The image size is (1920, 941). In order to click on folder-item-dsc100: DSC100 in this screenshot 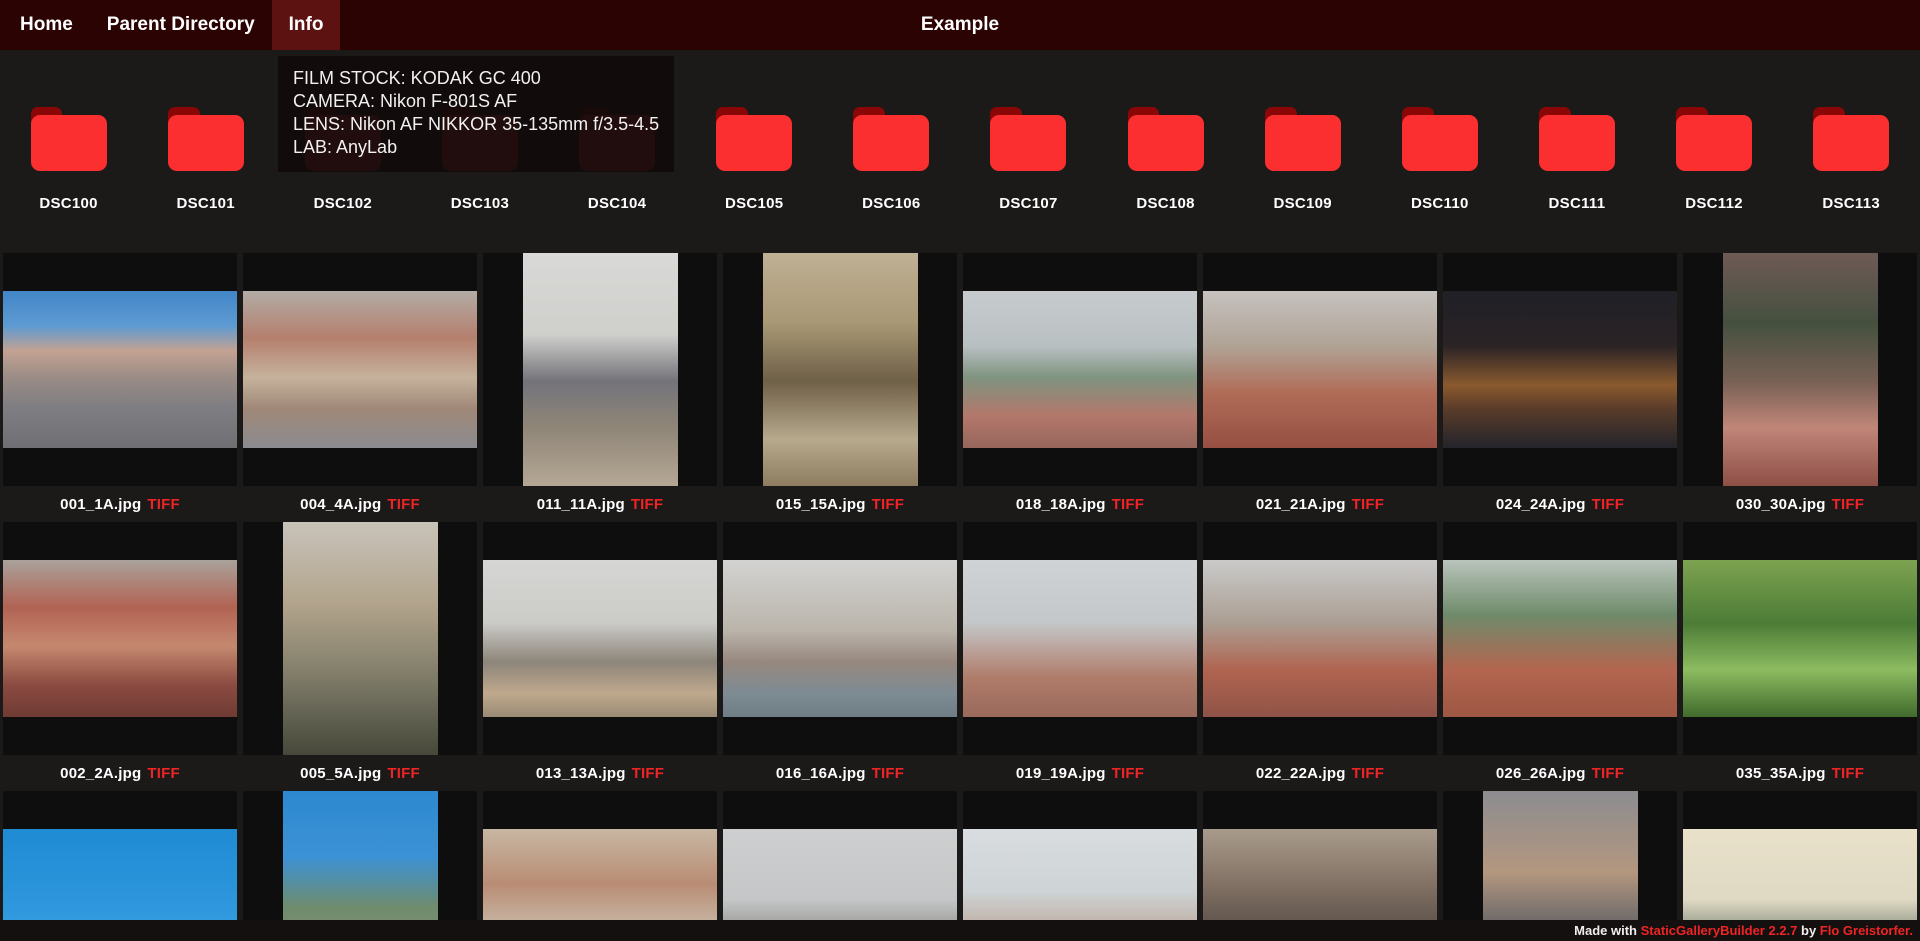, I will do `click(68, 159)`.